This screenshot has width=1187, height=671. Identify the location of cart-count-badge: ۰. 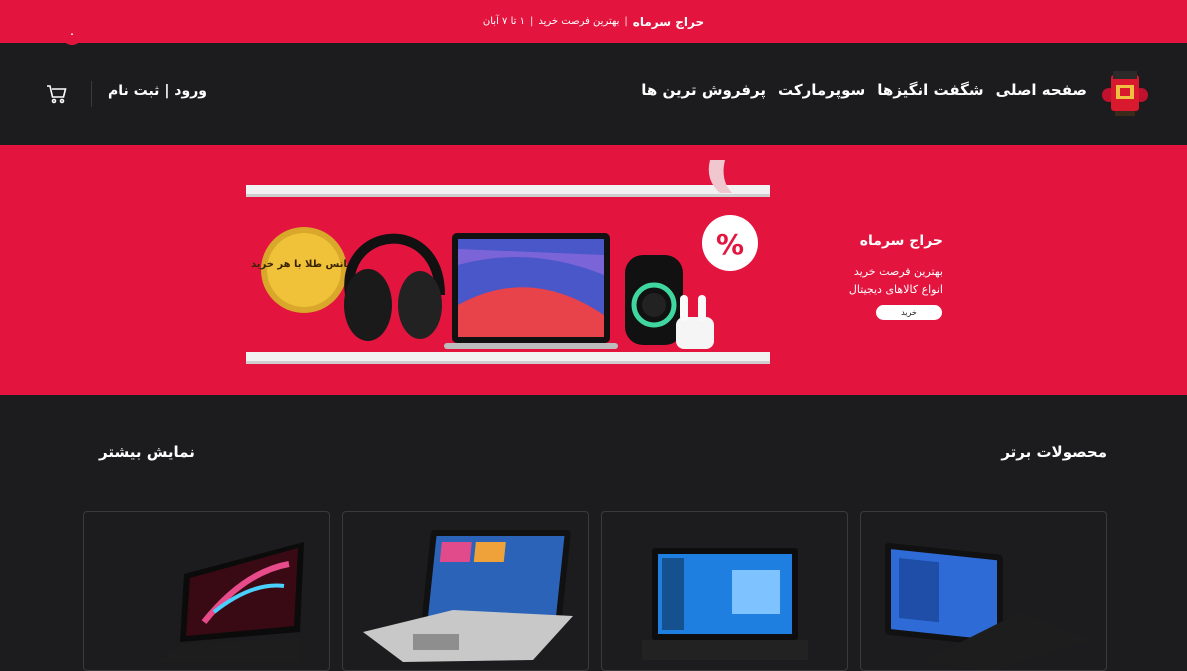
(72, 35).